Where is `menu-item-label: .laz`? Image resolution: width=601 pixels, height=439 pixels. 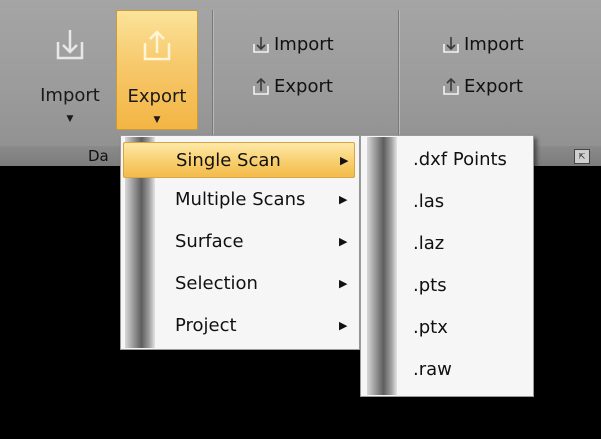 menu-item-label: .laz is located at coordinates (429, 243).